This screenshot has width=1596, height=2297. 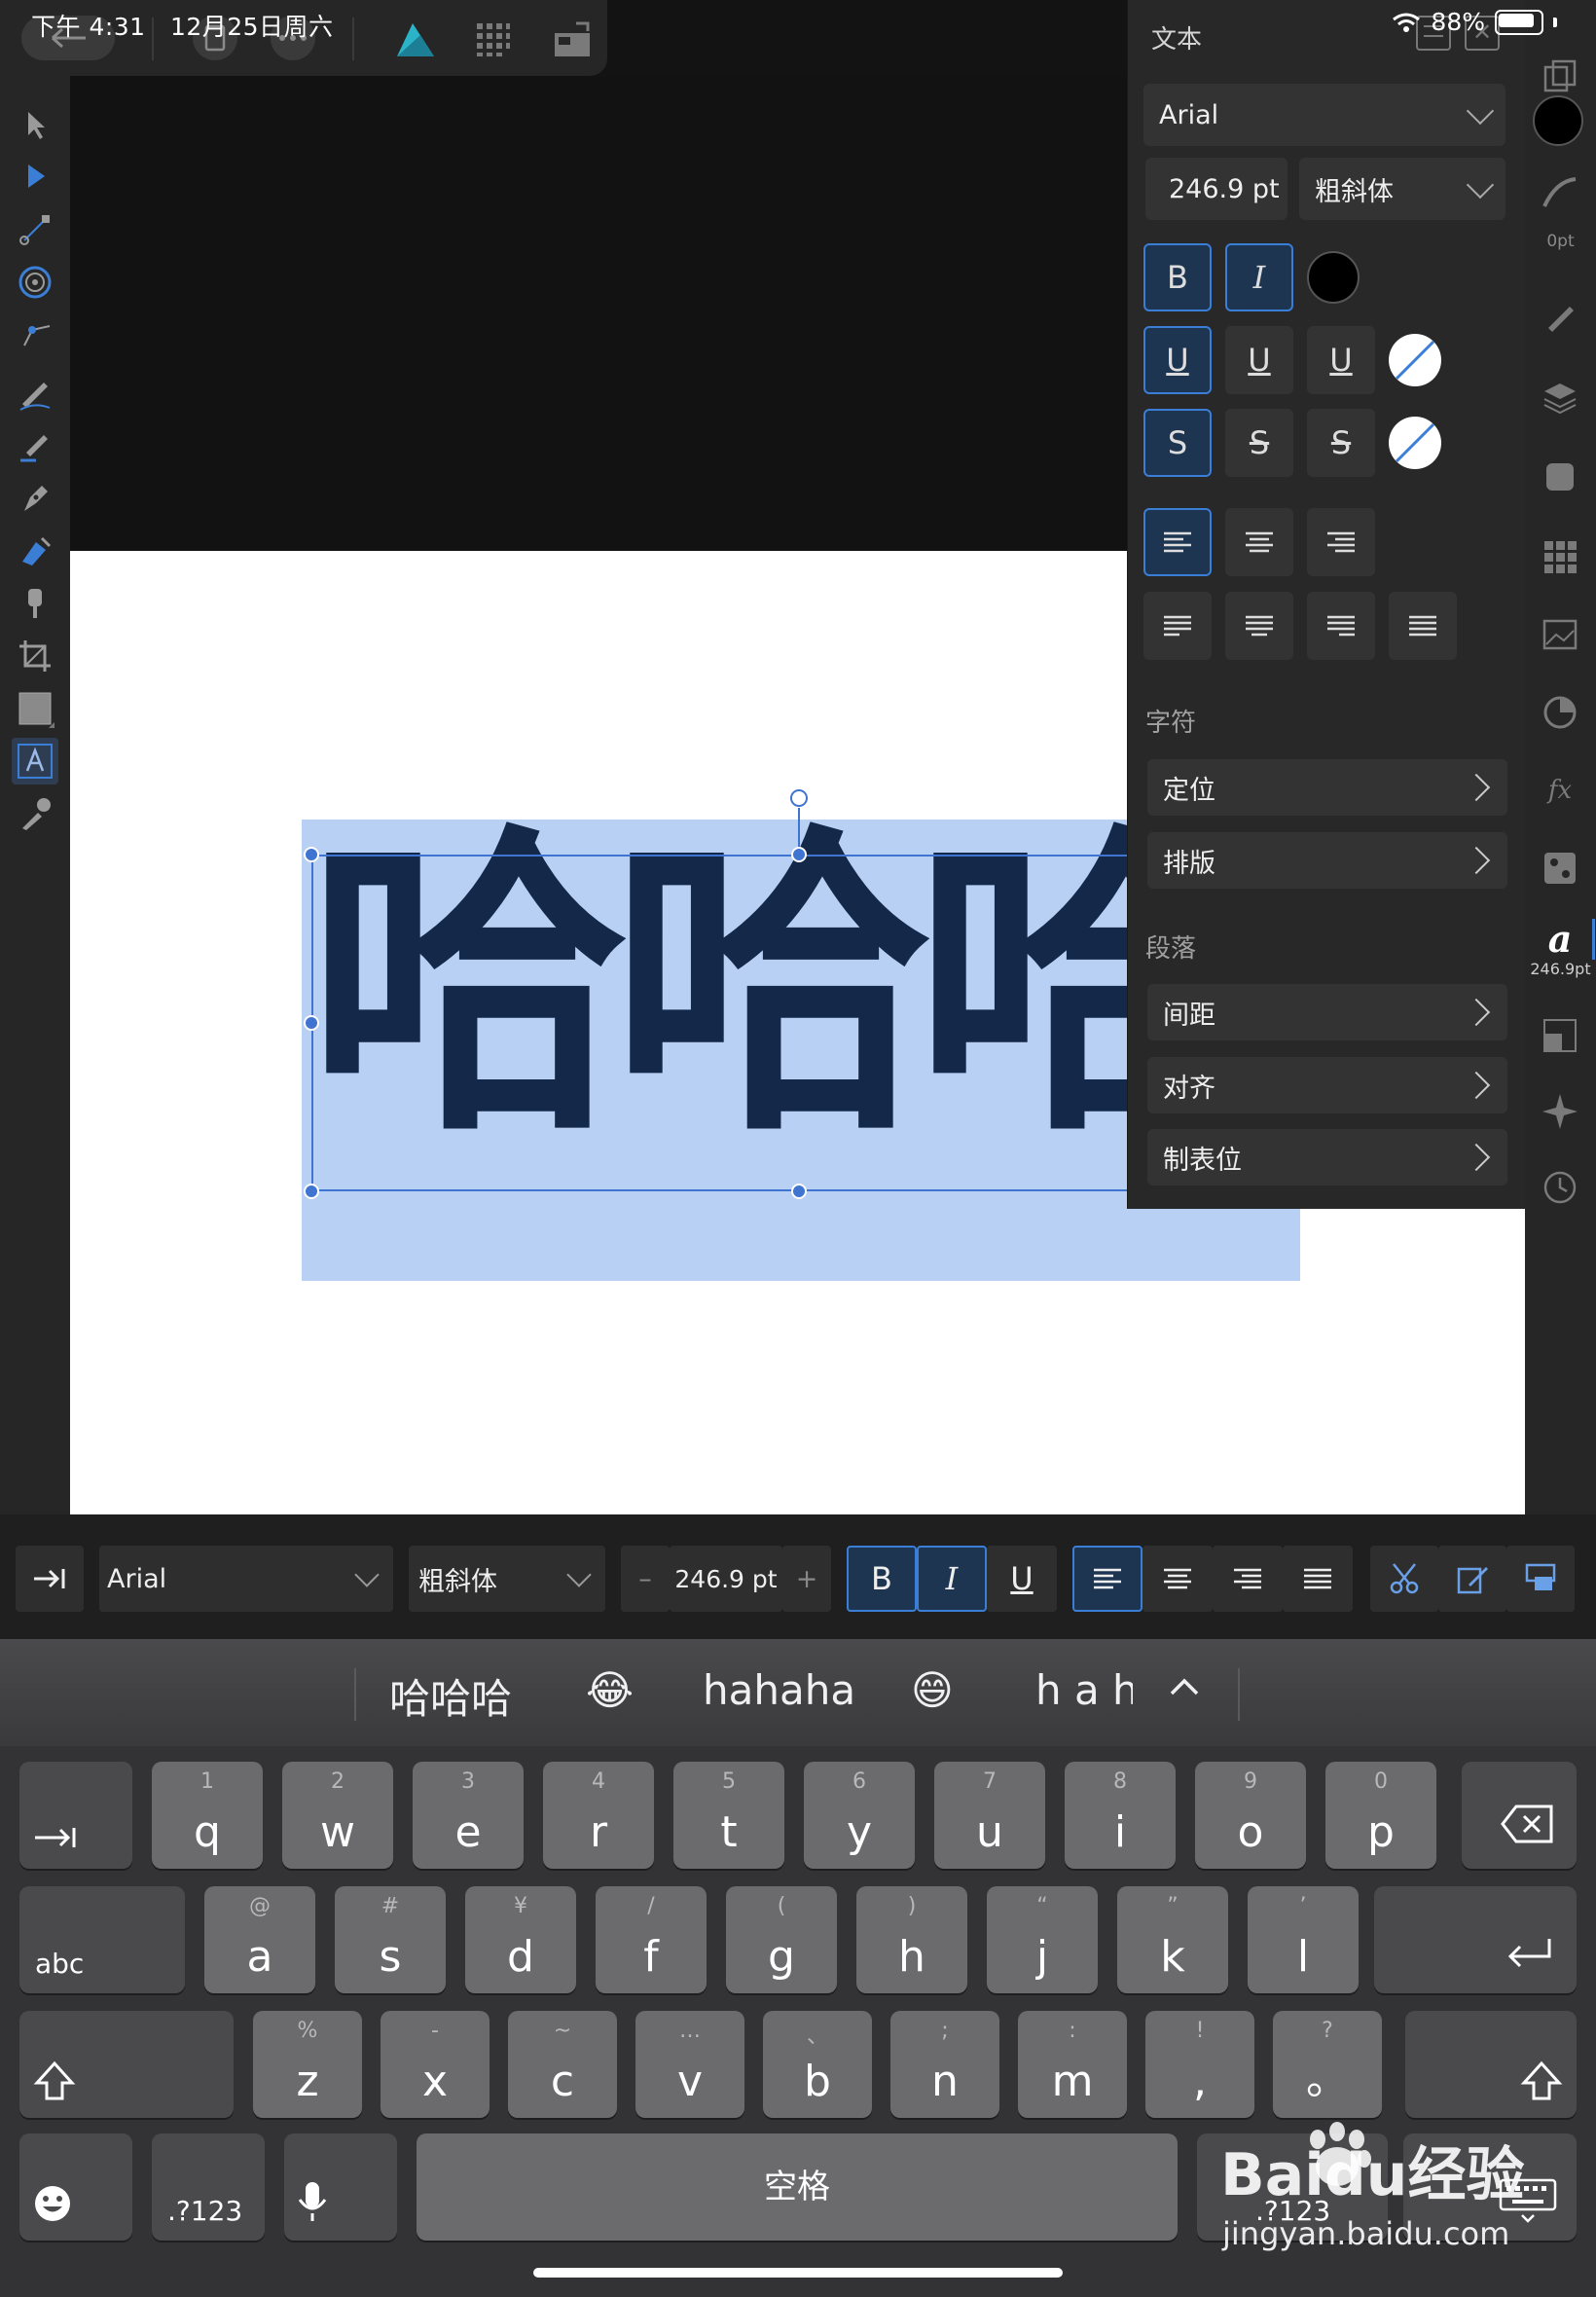 What do you see at coordinates (1318, 1579) in the screenshot?
I see `ctx-justify` at bounding box center [1318, 1579].